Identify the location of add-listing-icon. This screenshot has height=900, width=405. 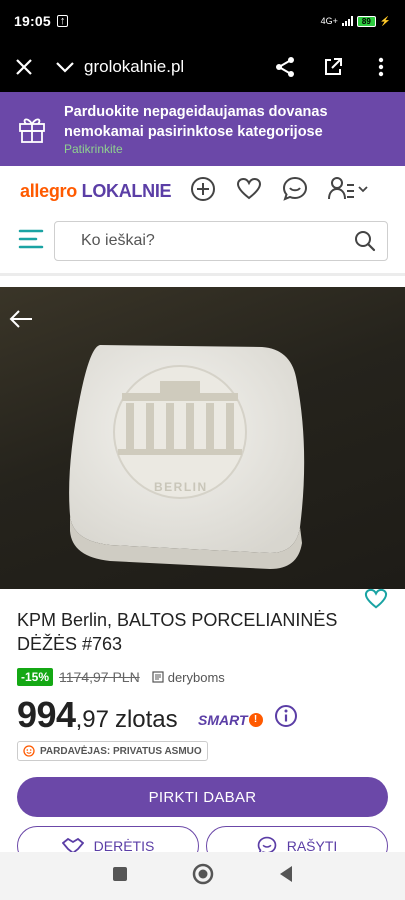
(203, 189).